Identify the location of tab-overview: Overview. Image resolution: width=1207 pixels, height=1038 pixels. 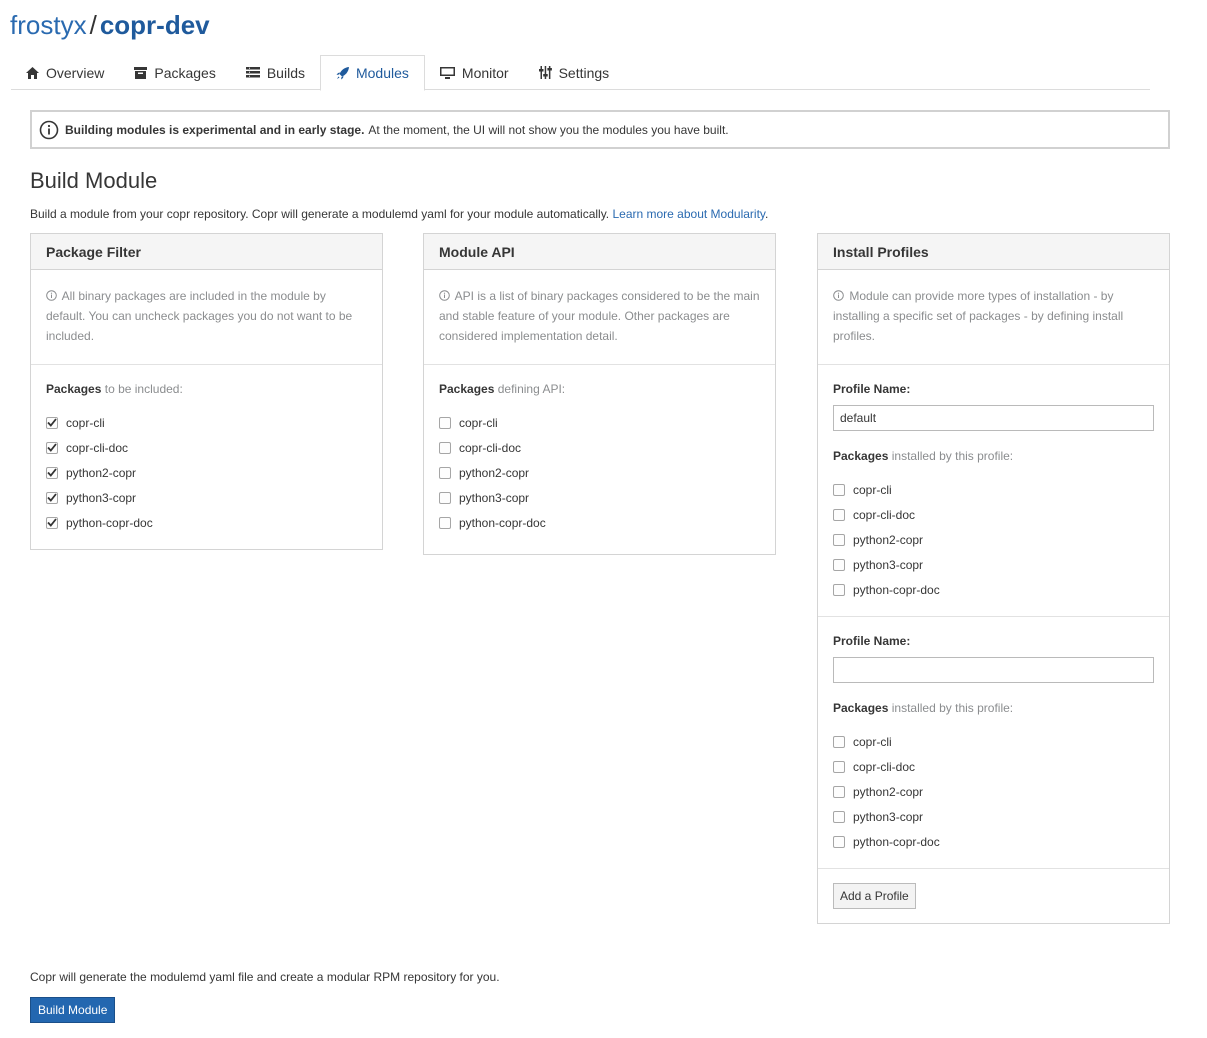
(65, 72).